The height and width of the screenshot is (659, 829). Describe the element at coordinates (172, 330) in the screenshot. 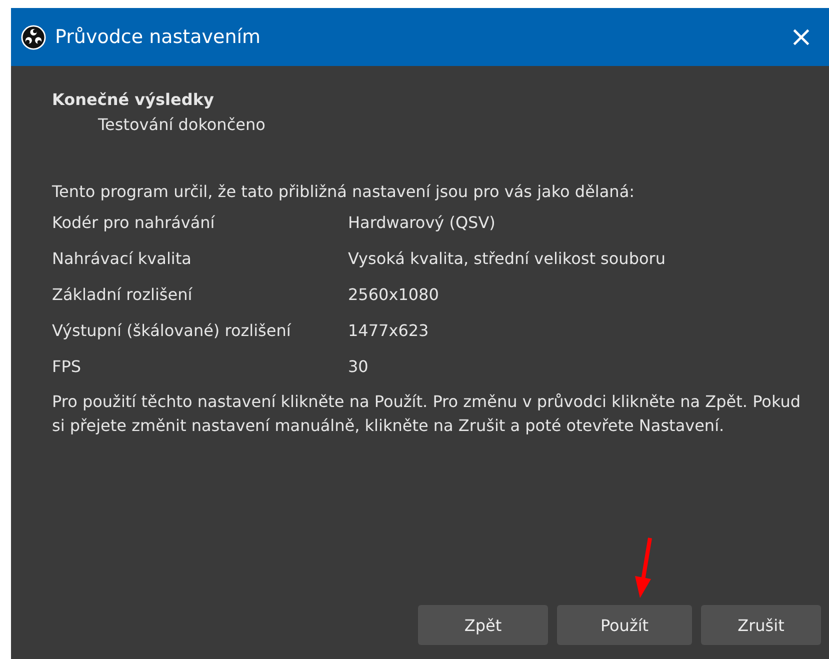

I see `setting-label: Výstupní (škálované) rozlišení` at that location.